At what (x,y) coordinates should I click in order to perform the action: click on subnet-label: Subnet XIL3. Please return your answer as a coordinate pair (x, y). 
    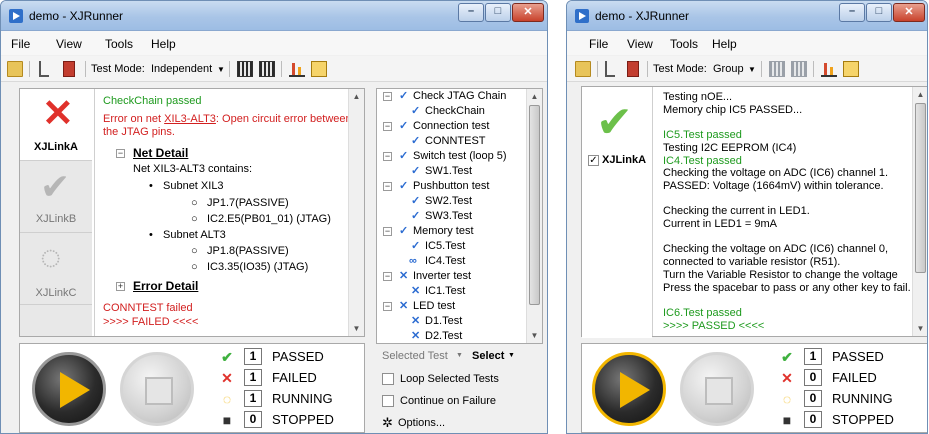
    Looking at the image, I should click on (193, 186).